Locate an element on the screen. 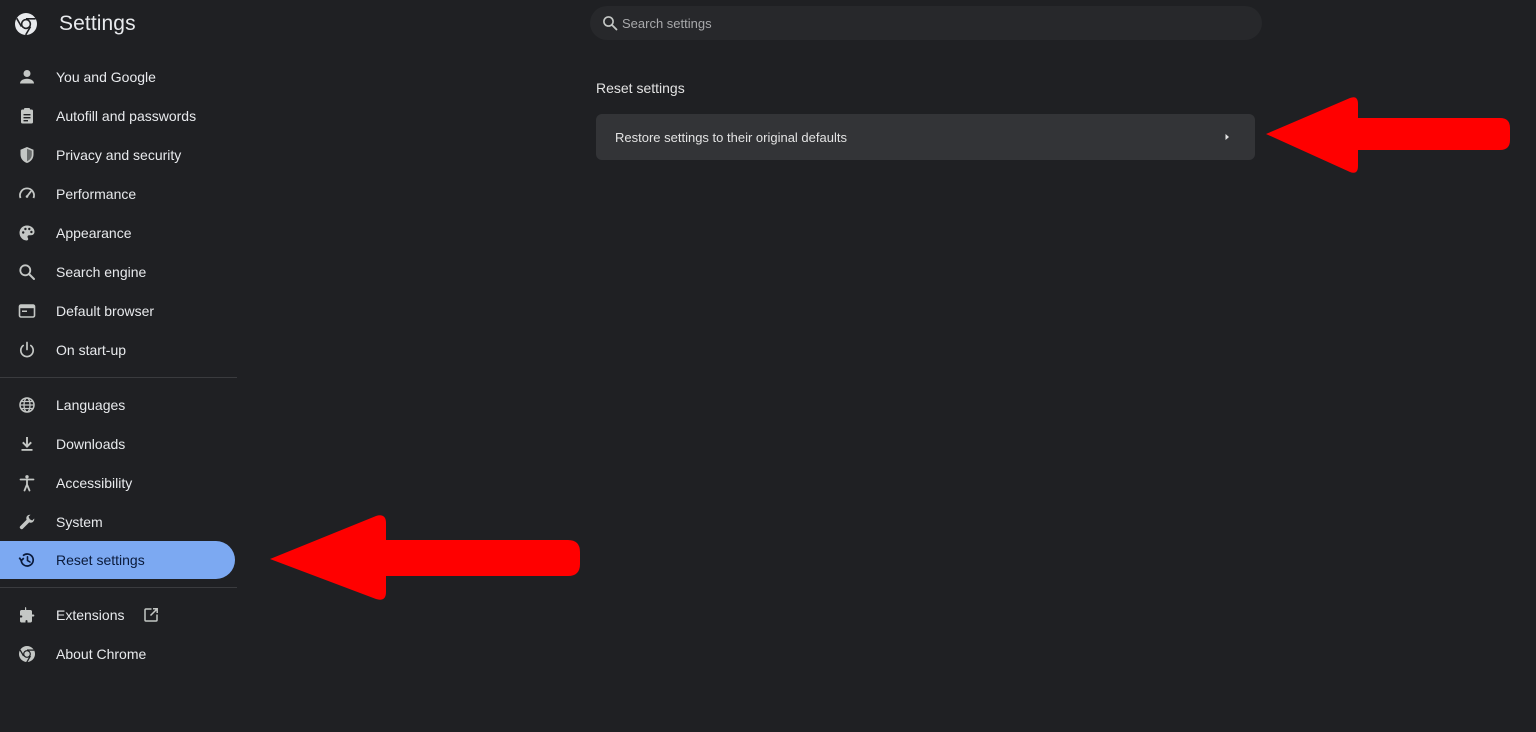  speedometer-icon is located at coordinates (27, 194).